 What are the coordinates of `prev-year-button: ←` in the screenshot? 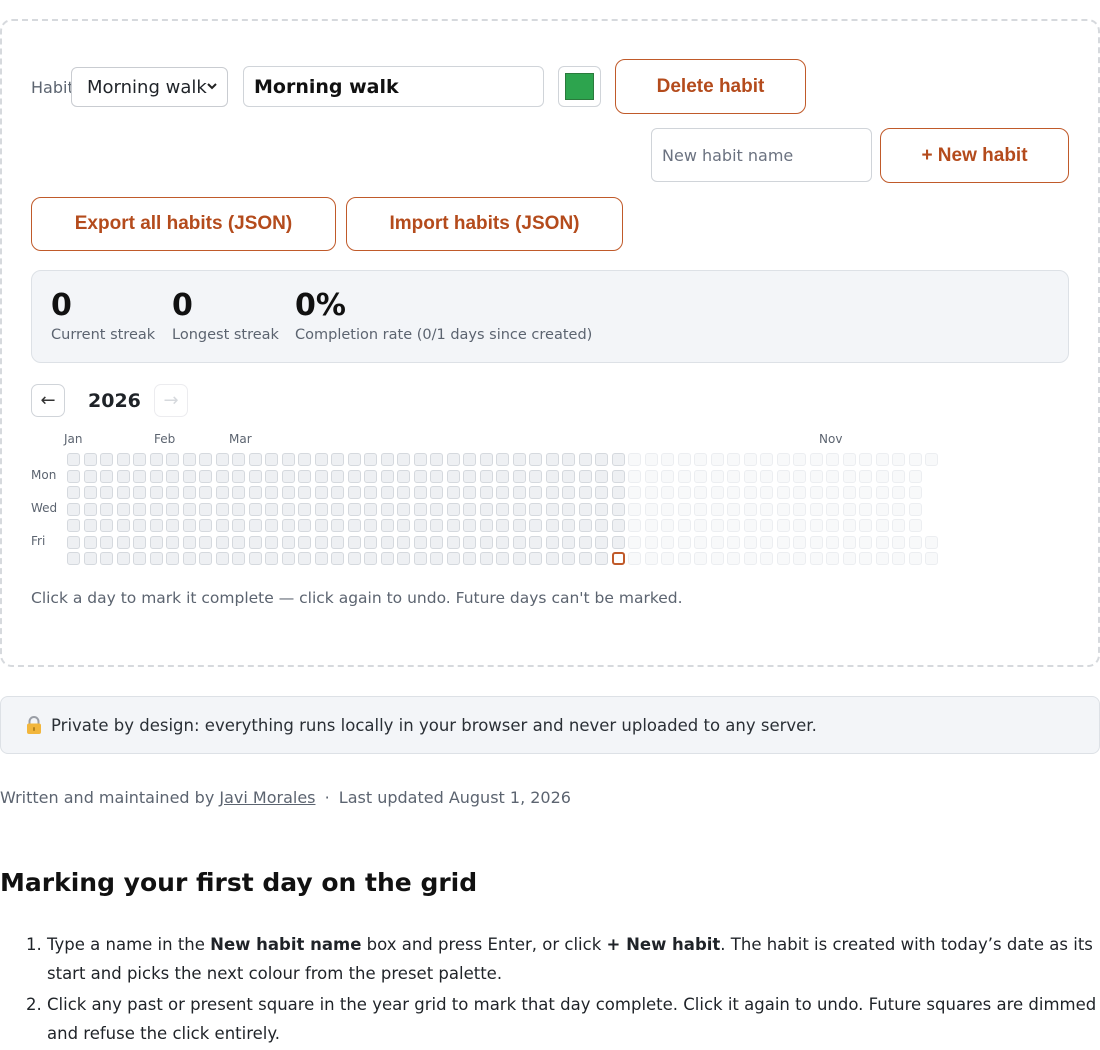 It's located at (48, 400).